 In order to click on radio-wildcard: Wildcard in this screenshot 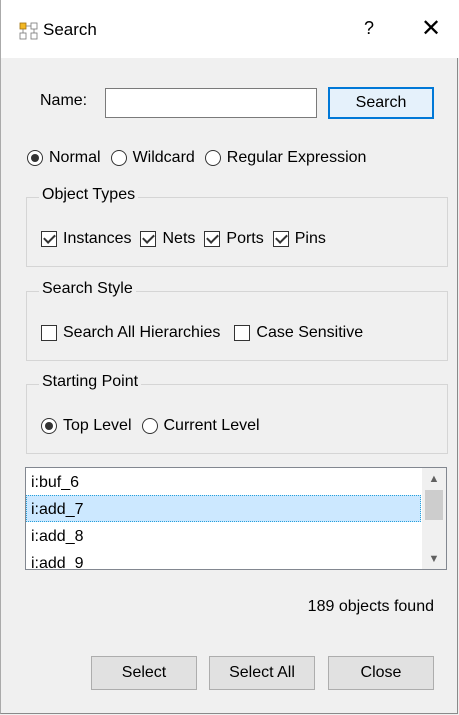, I will do `click(152, 158)`.